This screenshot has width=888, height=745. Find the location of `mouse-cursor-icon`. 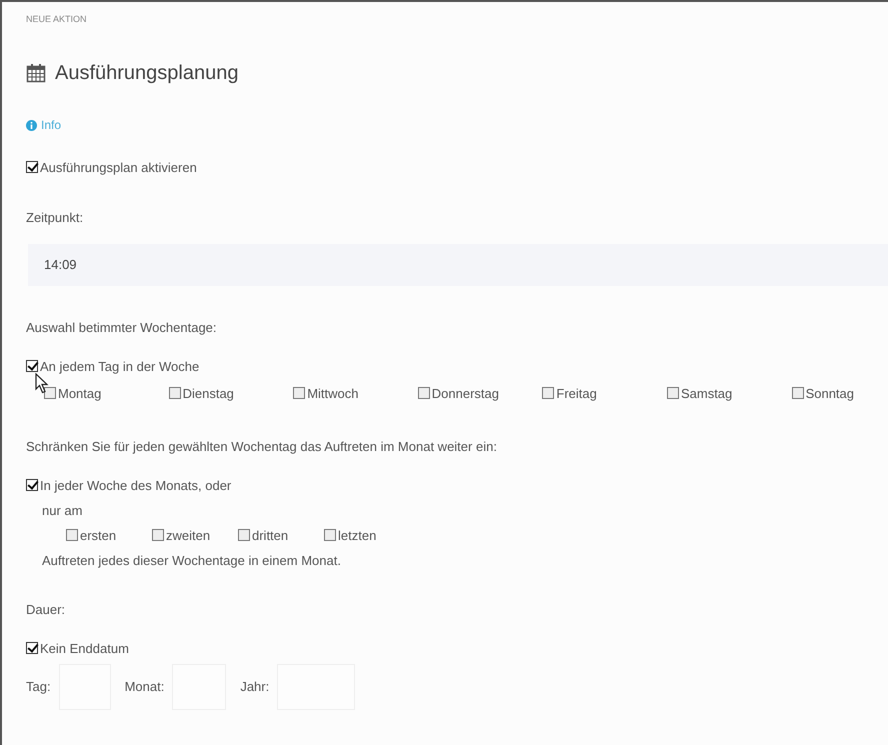

mouse-cursor-icon is located at coordinates (42, 383).